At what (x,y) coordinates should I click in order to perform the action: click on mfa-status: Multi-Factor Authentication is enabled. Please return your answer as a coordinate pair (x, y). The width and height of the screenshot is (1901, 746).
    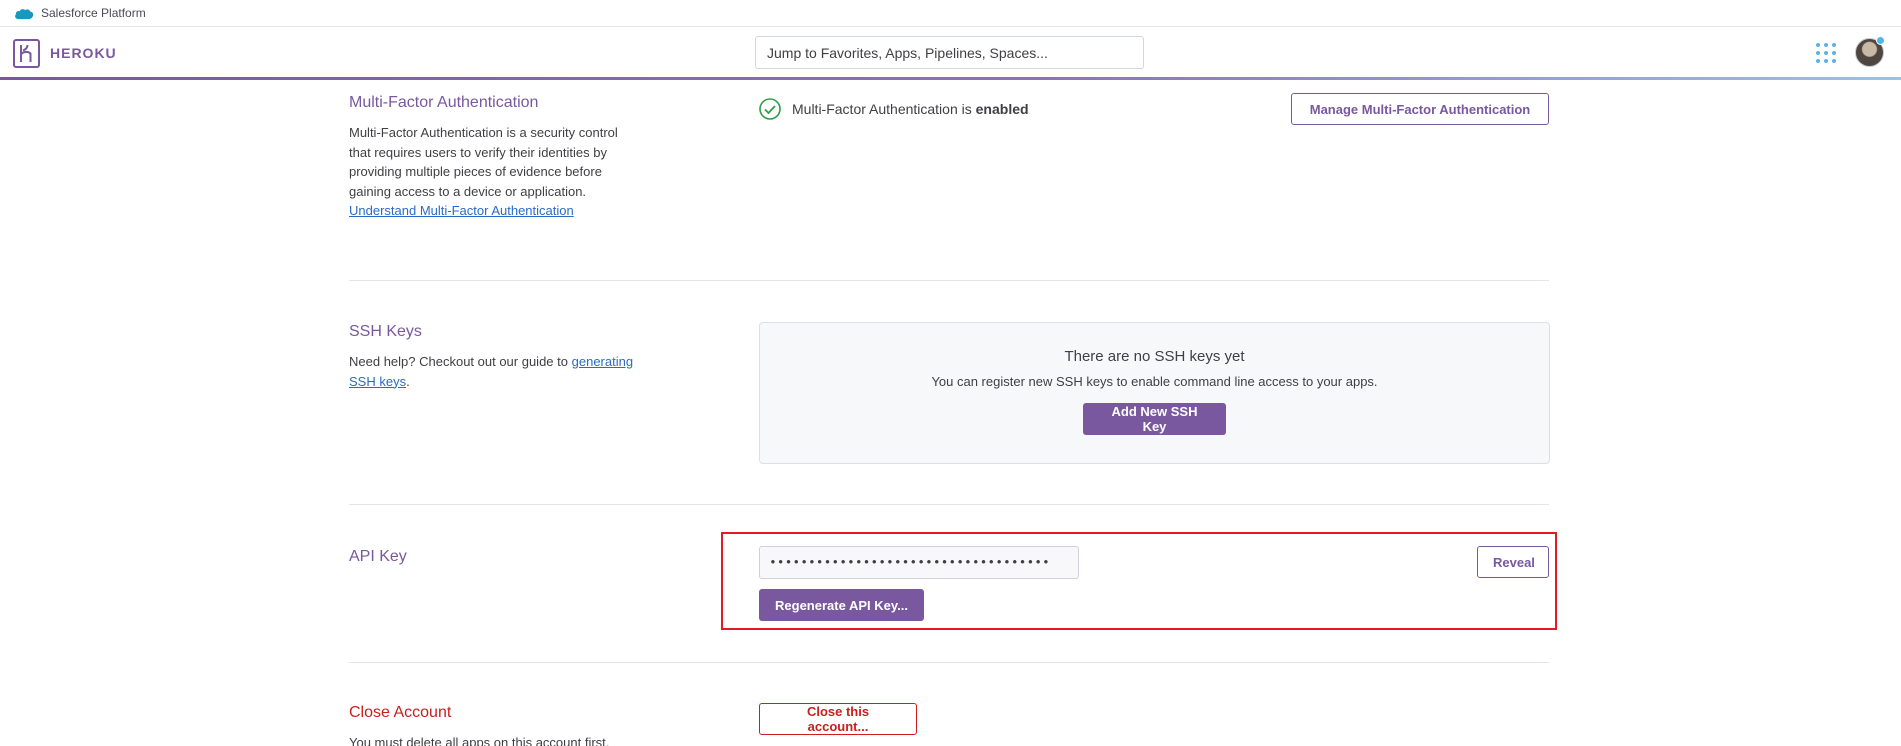
    Looking at the image, I should click on (893, 109).